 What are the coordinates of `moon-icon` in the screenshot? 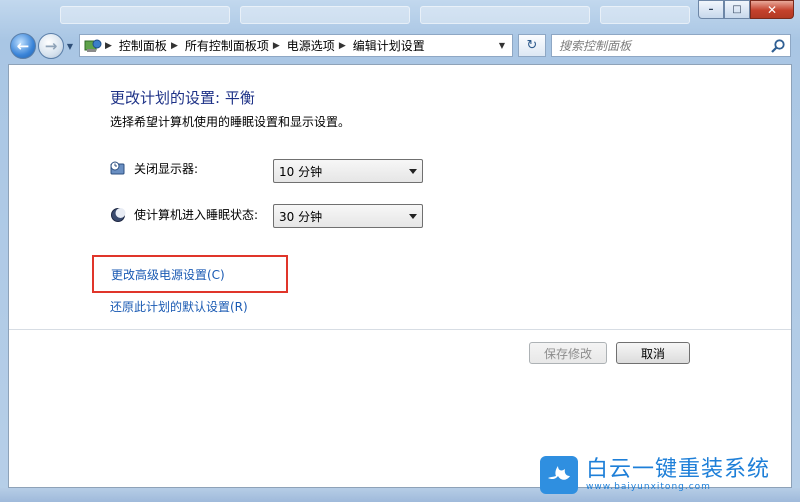 It's located at (118, 214).